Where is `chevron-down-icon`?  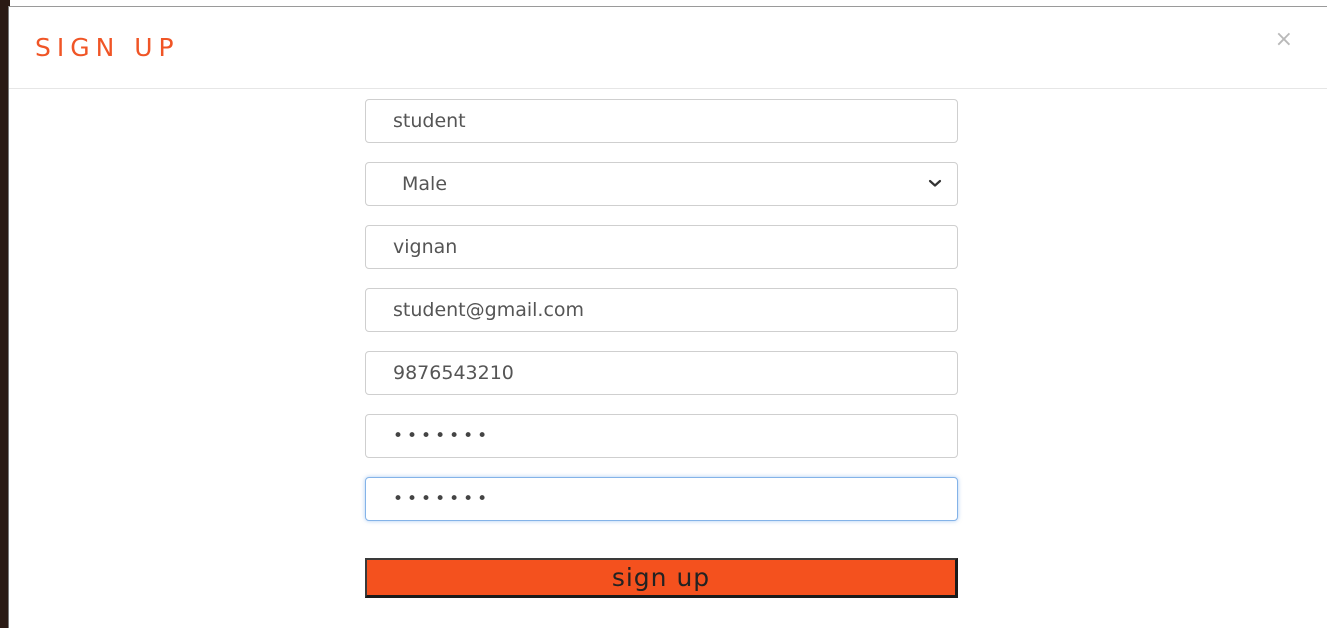
chevron-down-icon is located at coordinates (935, 183).